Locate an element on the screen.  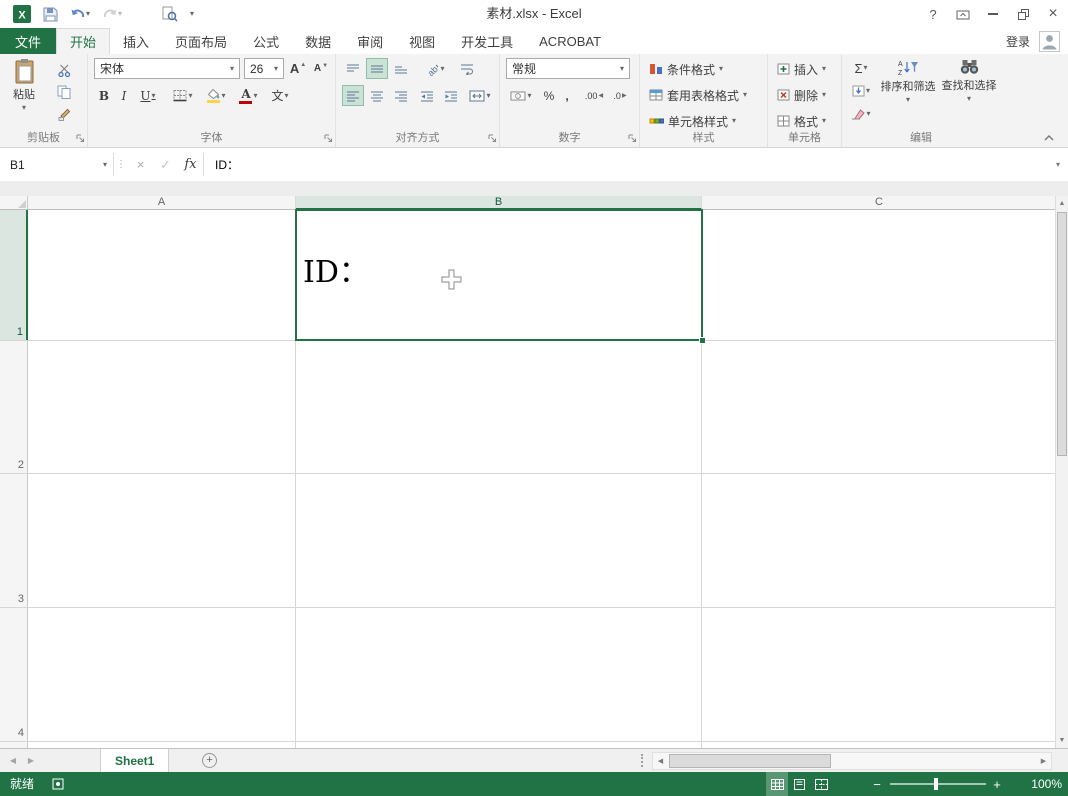
percent-style-button: % is located at coordinates (549, 95).